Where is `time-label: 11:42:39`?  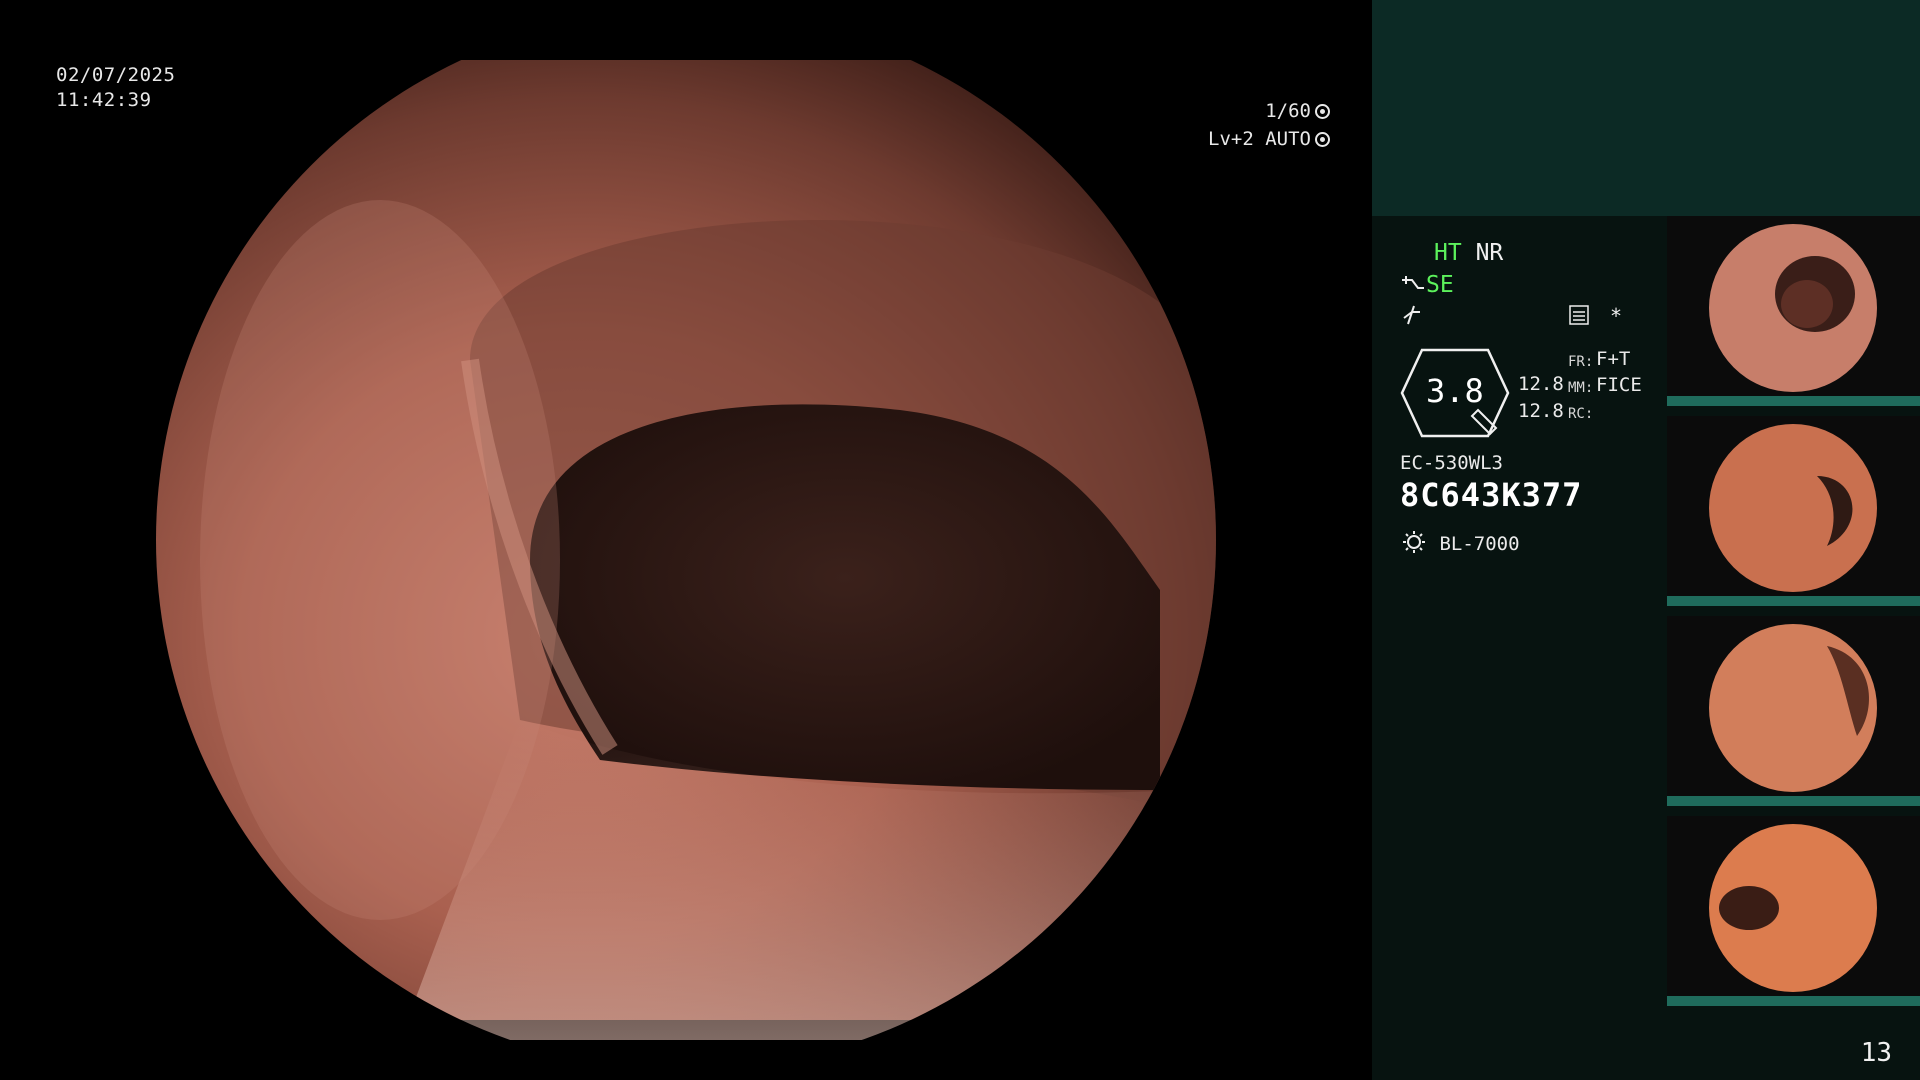
time-label: 11:42:39 is located at coordinates (104, 100).